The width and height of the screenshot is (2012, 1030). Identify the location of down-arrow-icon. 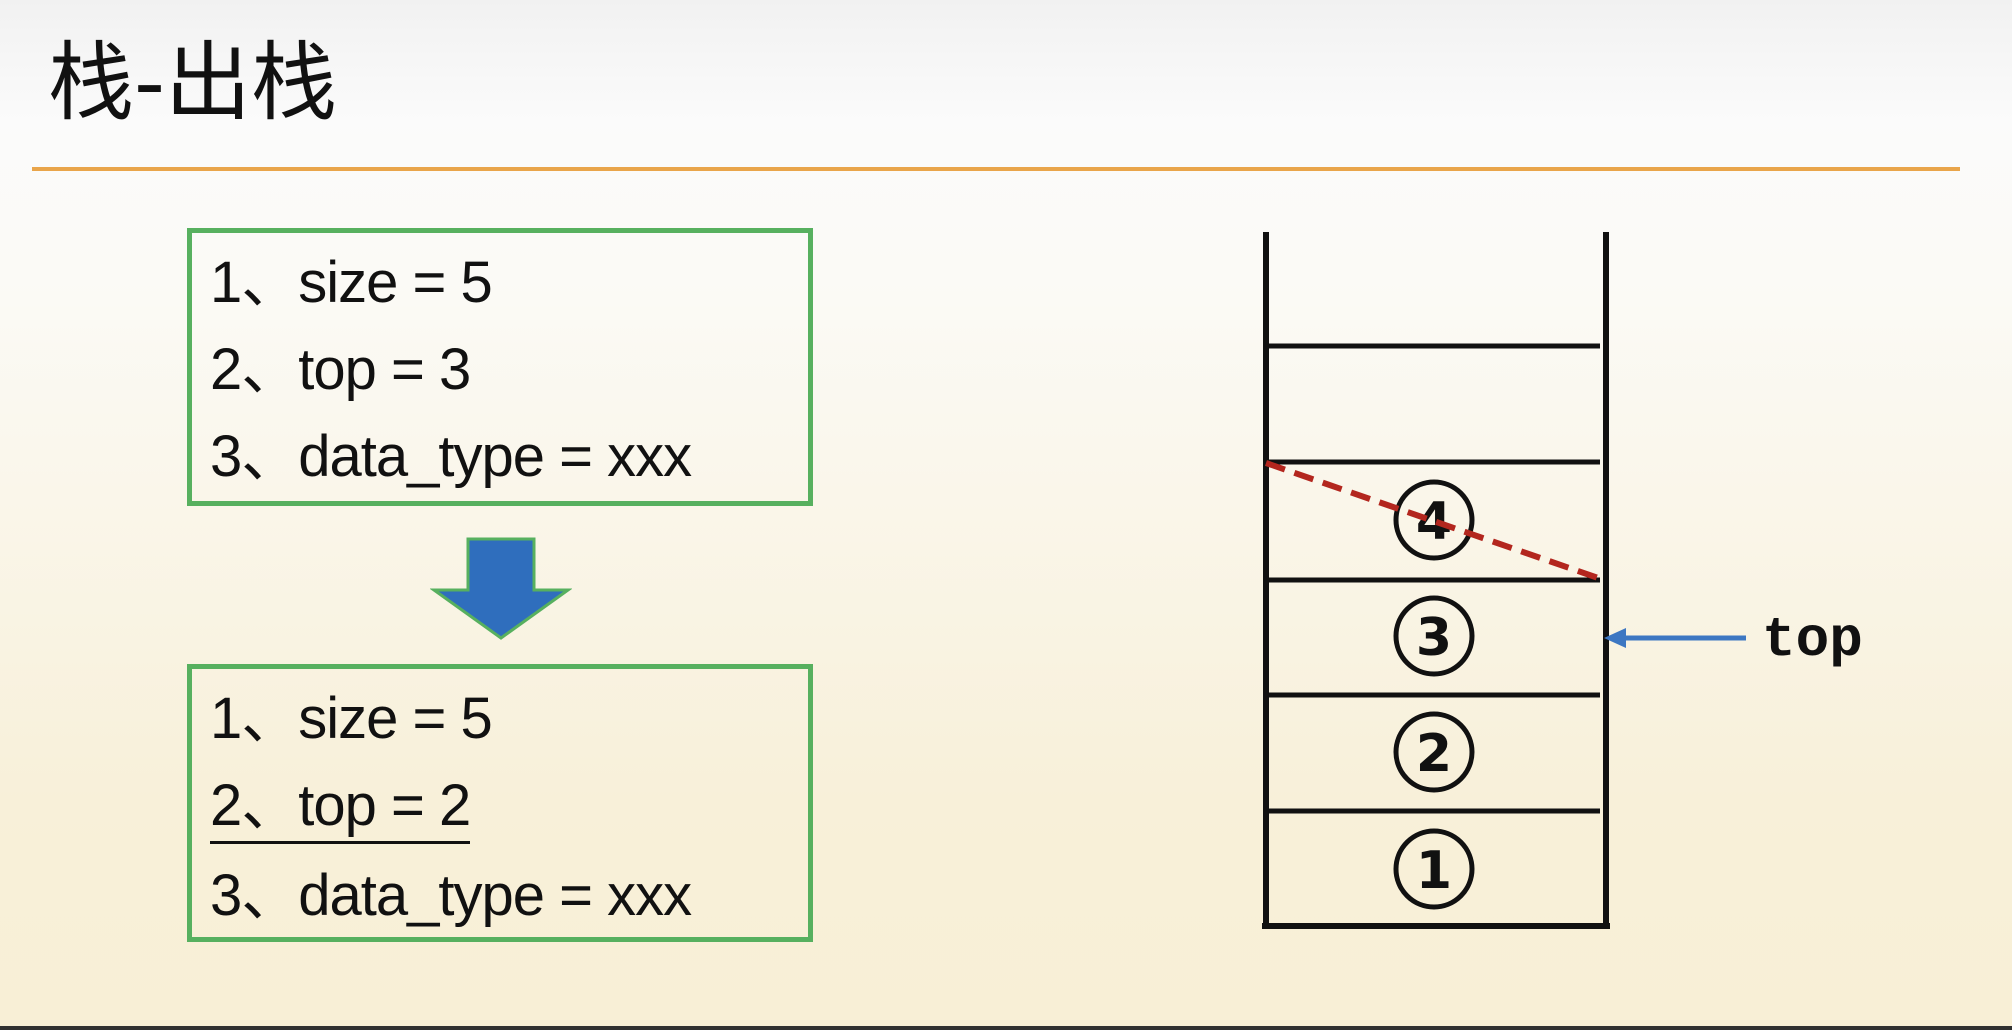
(501, 588).